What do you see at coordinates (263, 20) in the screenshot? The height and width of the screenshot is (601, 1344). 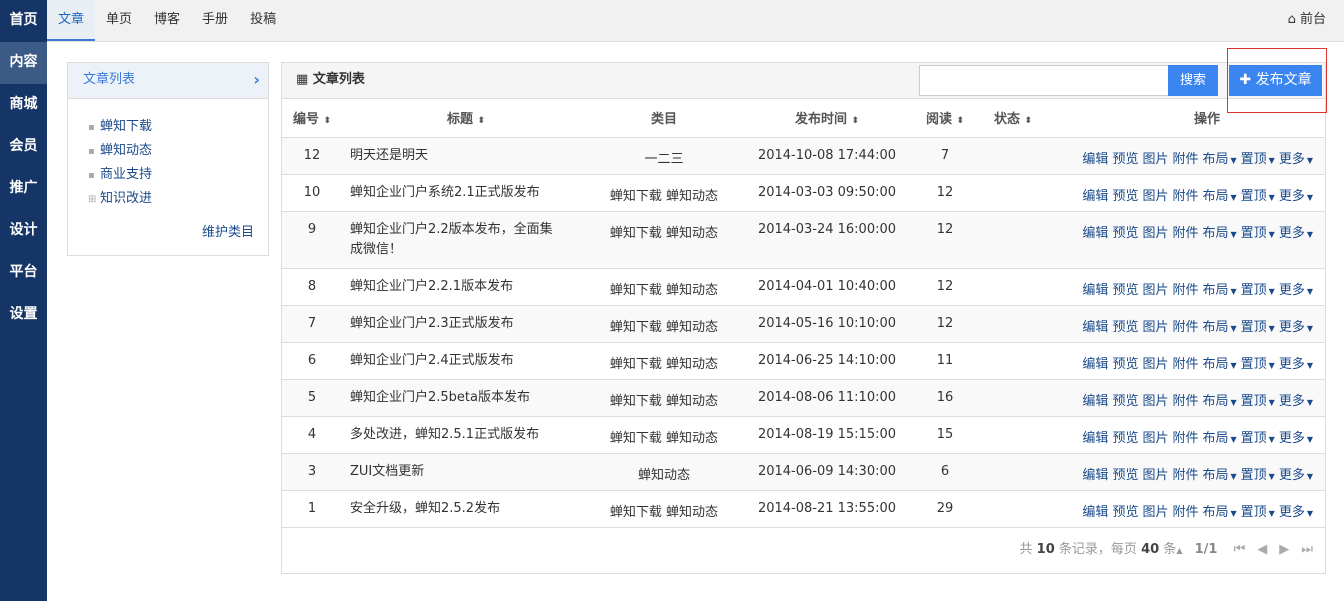 I see `tab: 投稿` at bounding box center [263, 20].